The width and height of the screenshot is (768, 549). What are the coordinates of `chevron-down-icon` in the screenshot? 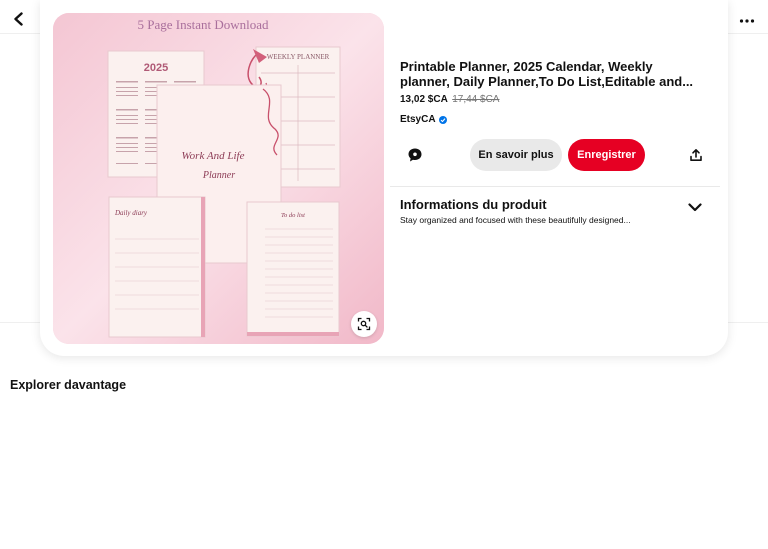 It's located at (695, 206).